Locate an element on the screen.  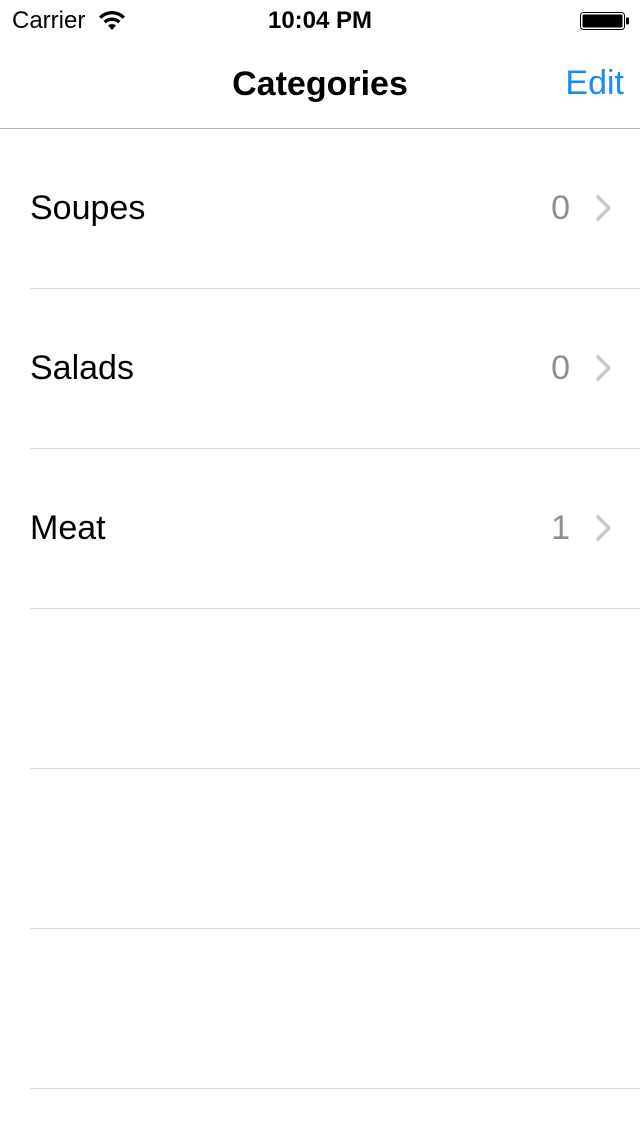
category-name: Soupes is located at coordinates (88, 208).